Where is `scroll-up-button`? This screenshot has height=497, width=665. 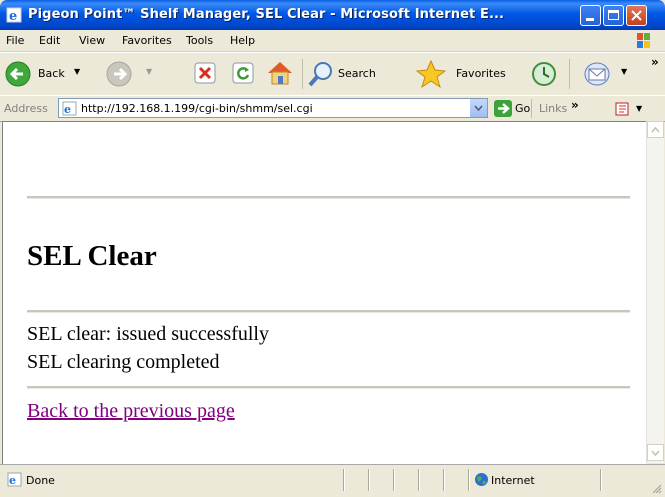 scroll-up-button is located at coordinates (655, 129).